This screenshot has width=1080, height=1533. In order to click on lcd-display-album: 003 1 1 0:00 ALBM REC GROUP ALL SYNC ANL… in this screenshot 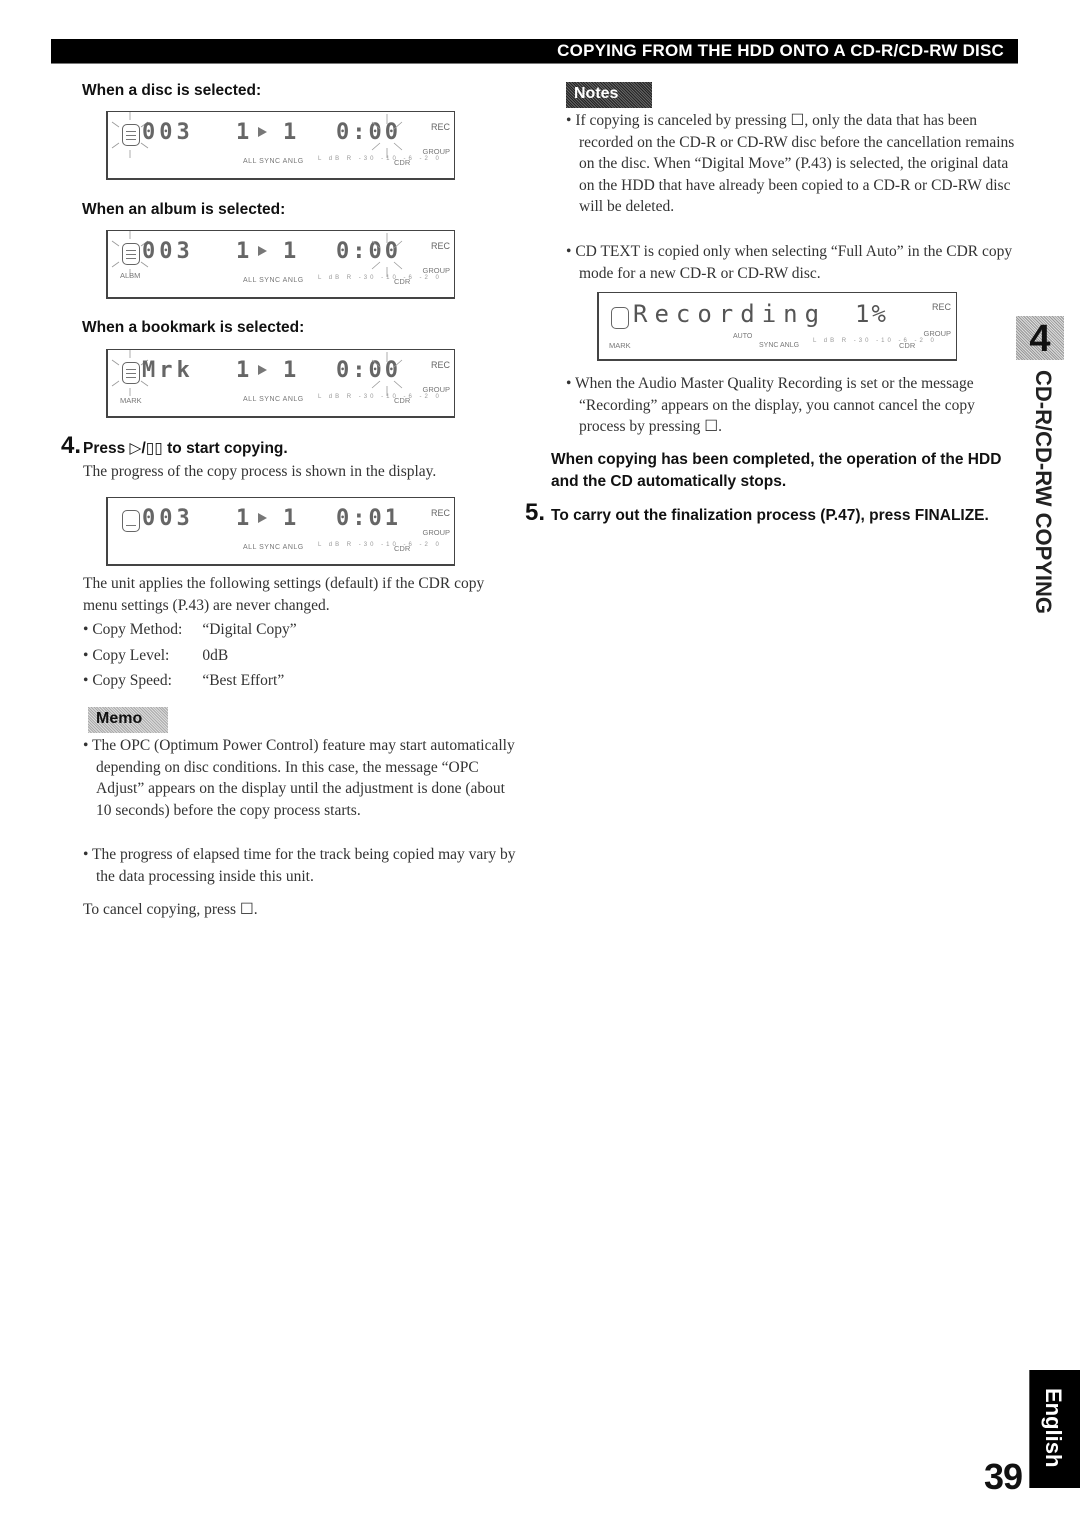, I will do `click(280, 264)`.